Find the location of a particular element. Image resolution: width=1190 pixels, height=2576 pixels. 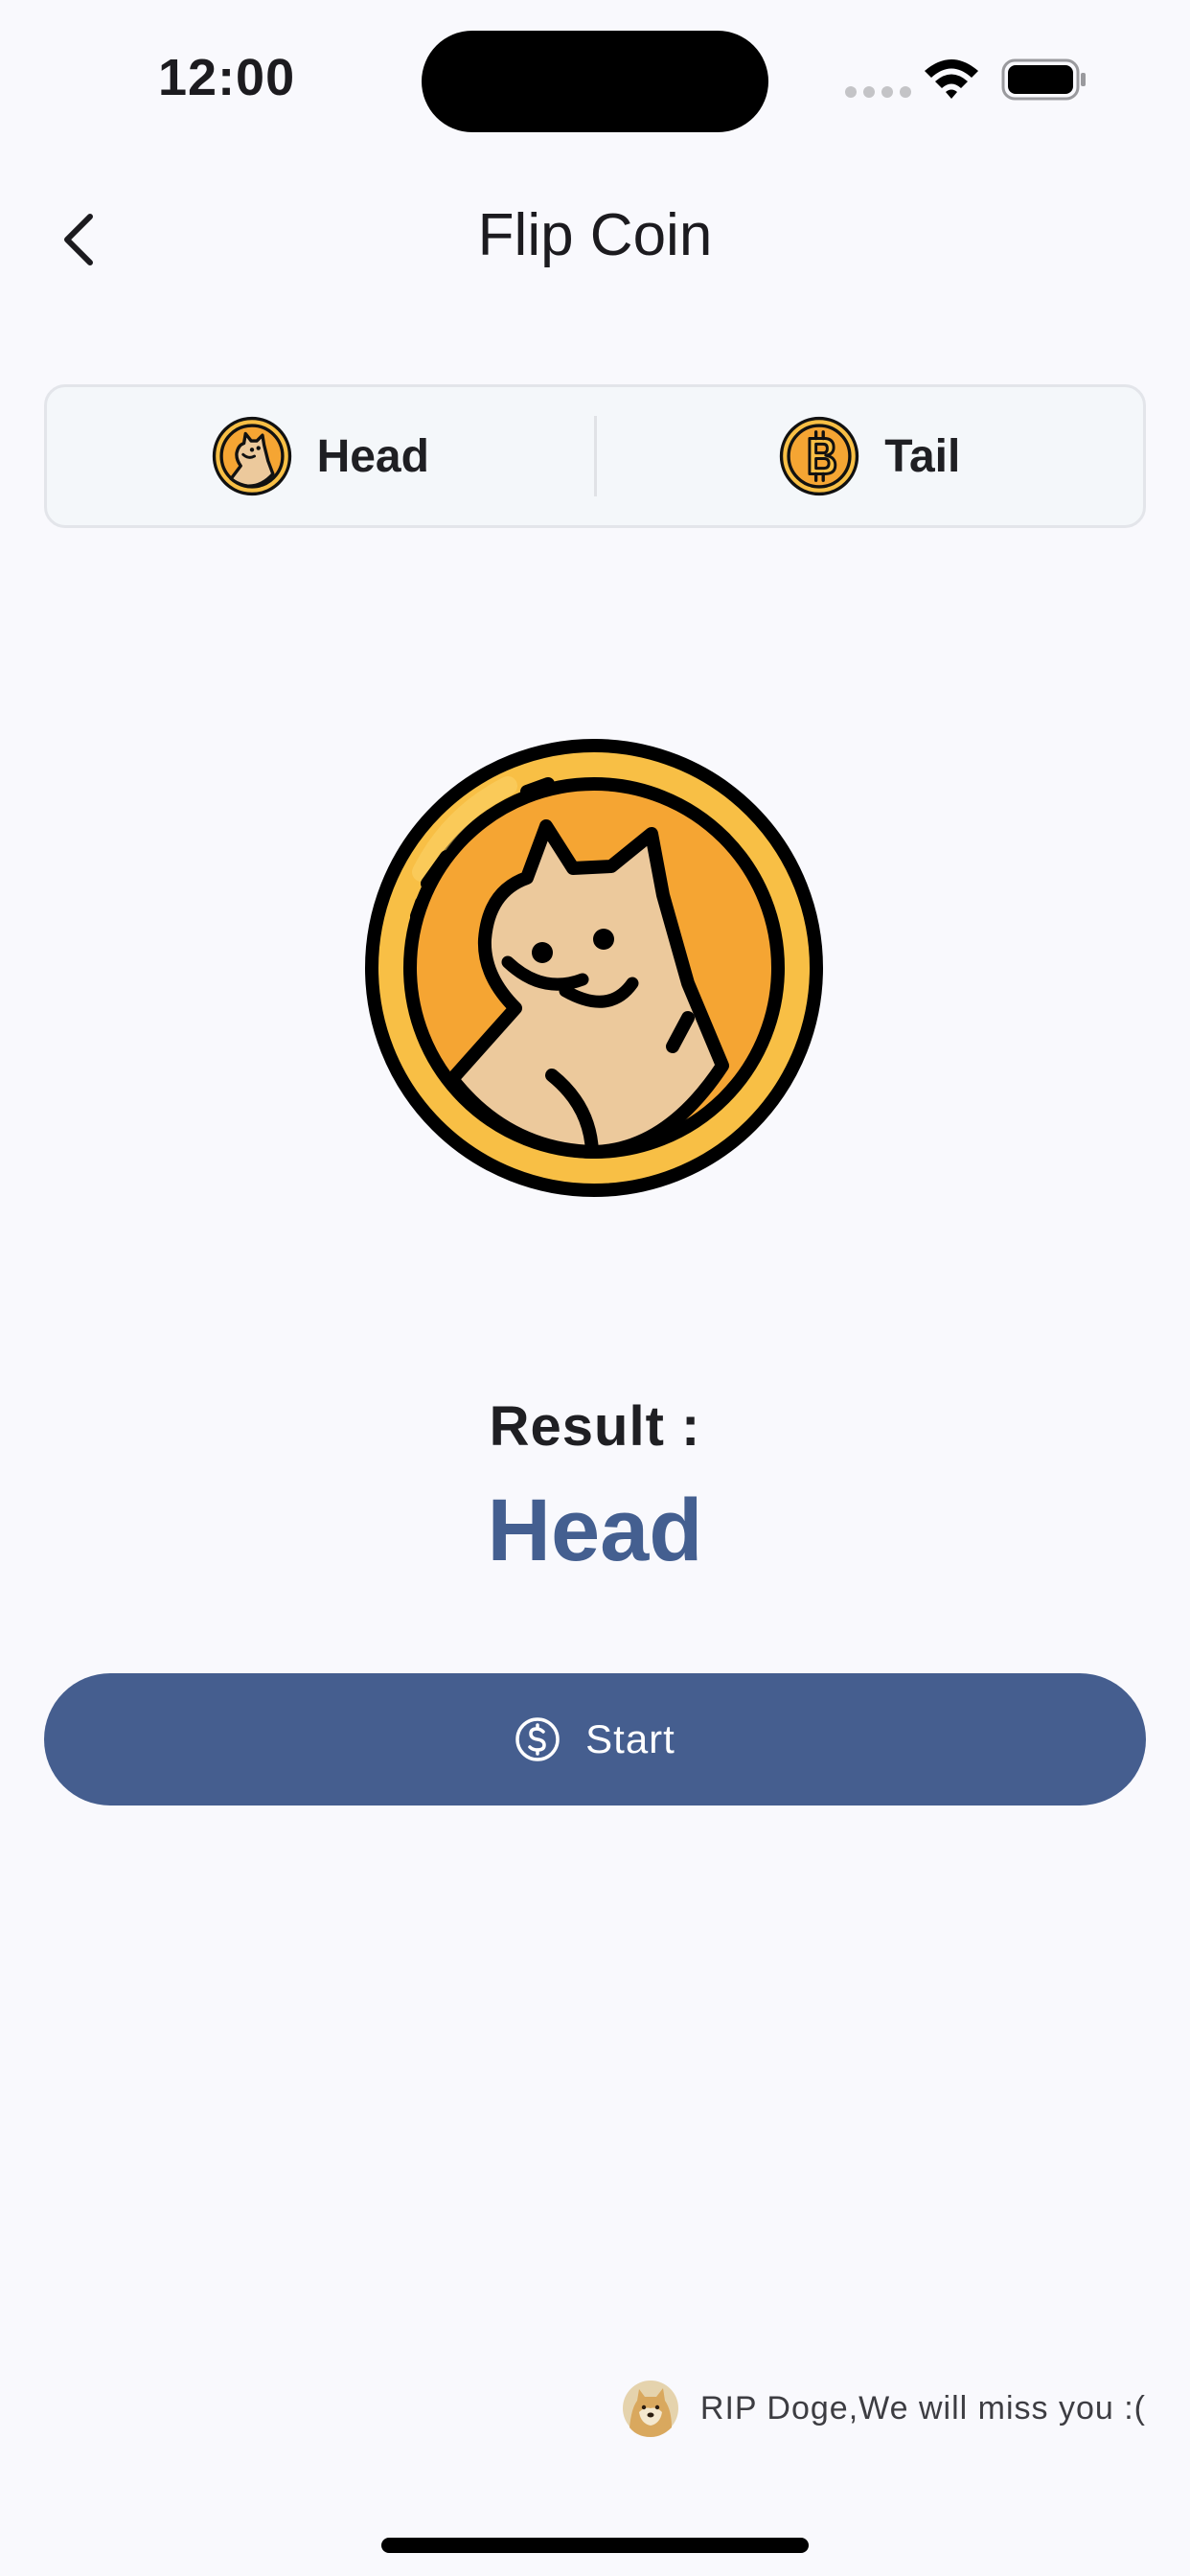

doge-coin-large-icon is located at coordinates (594, 968).